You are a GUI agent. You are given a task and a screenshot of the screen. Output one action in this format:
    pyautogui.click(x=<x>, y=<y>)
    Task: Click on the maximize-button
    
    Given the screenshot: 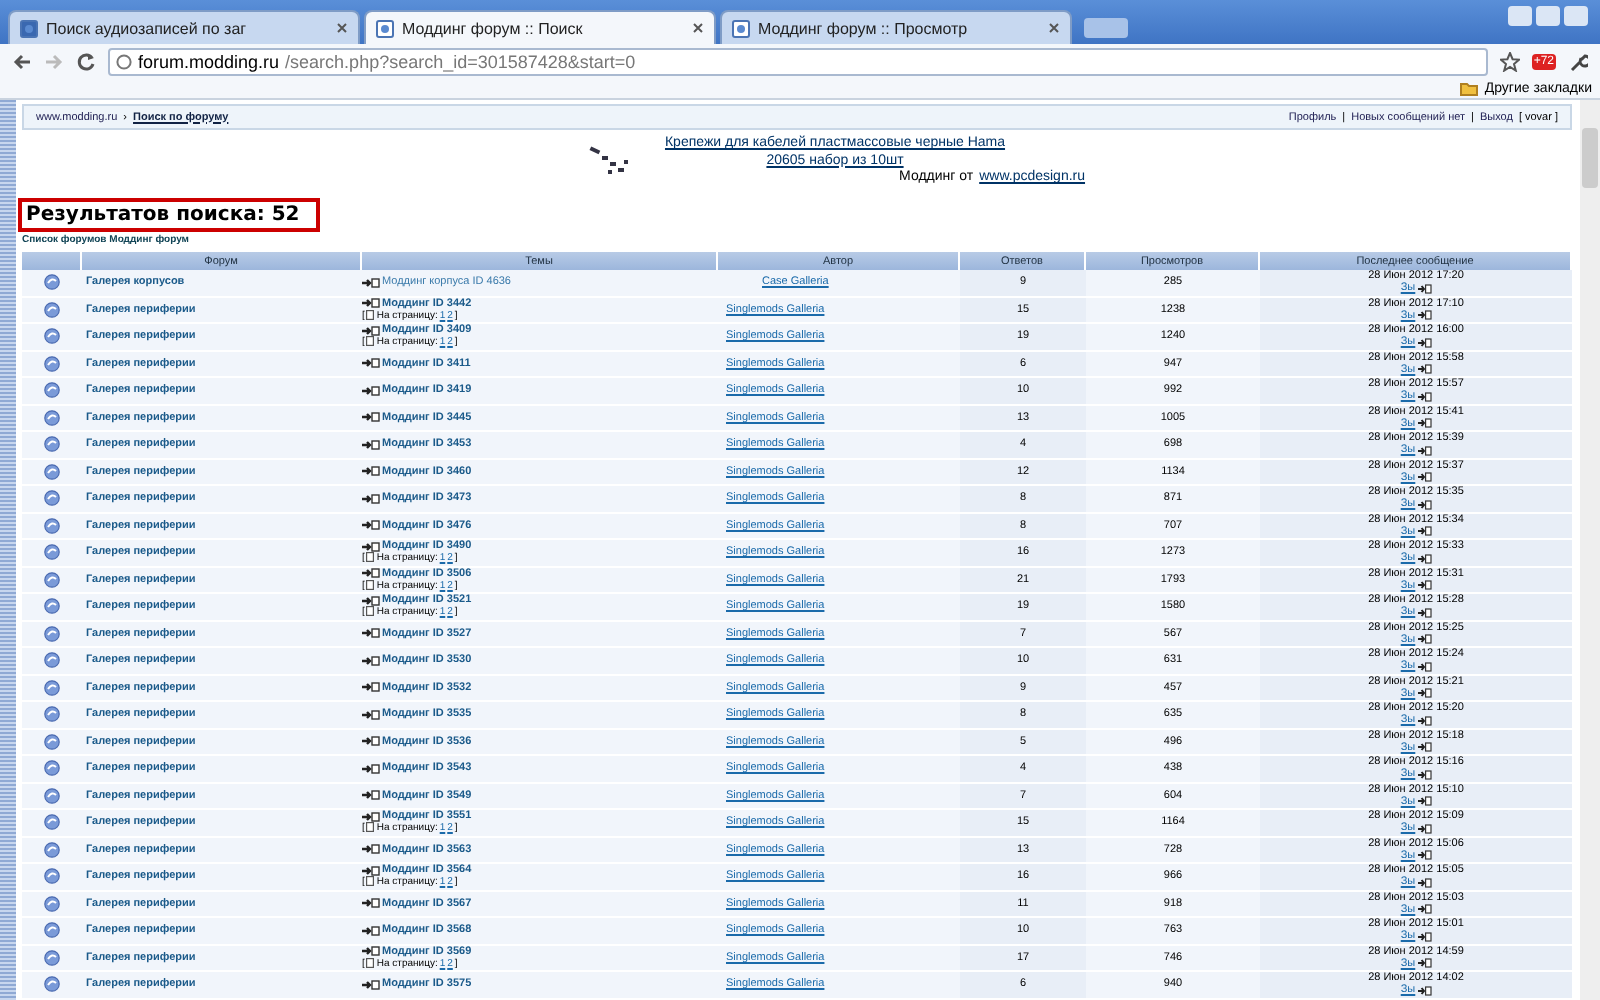 What is the action you would take?
    pyautogui.click(x=1548, y=16)
    